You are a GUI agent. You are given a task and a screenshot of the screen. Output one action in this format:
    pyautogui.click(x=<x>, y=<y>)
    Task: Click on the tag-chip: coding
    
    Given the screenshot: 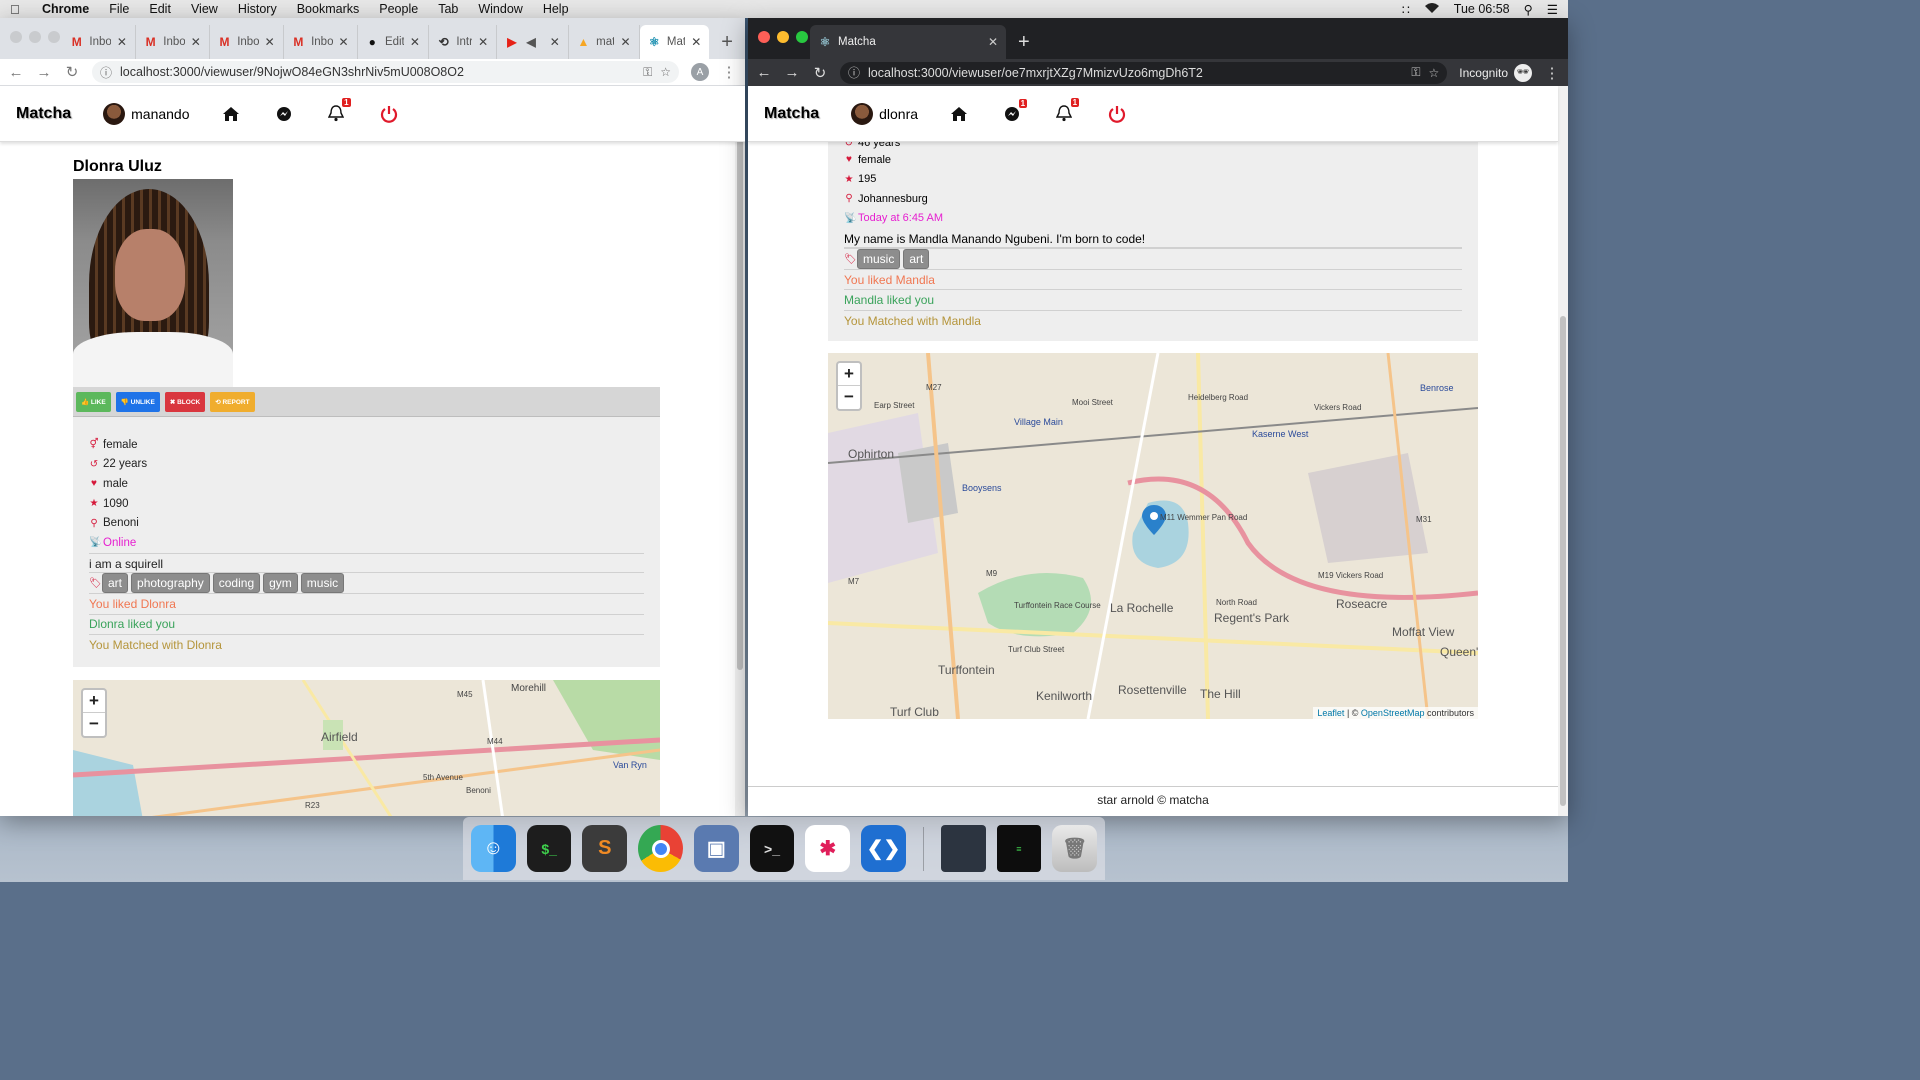 What is the action you would take?
    pyautogui.click(x=236, y=583)
    